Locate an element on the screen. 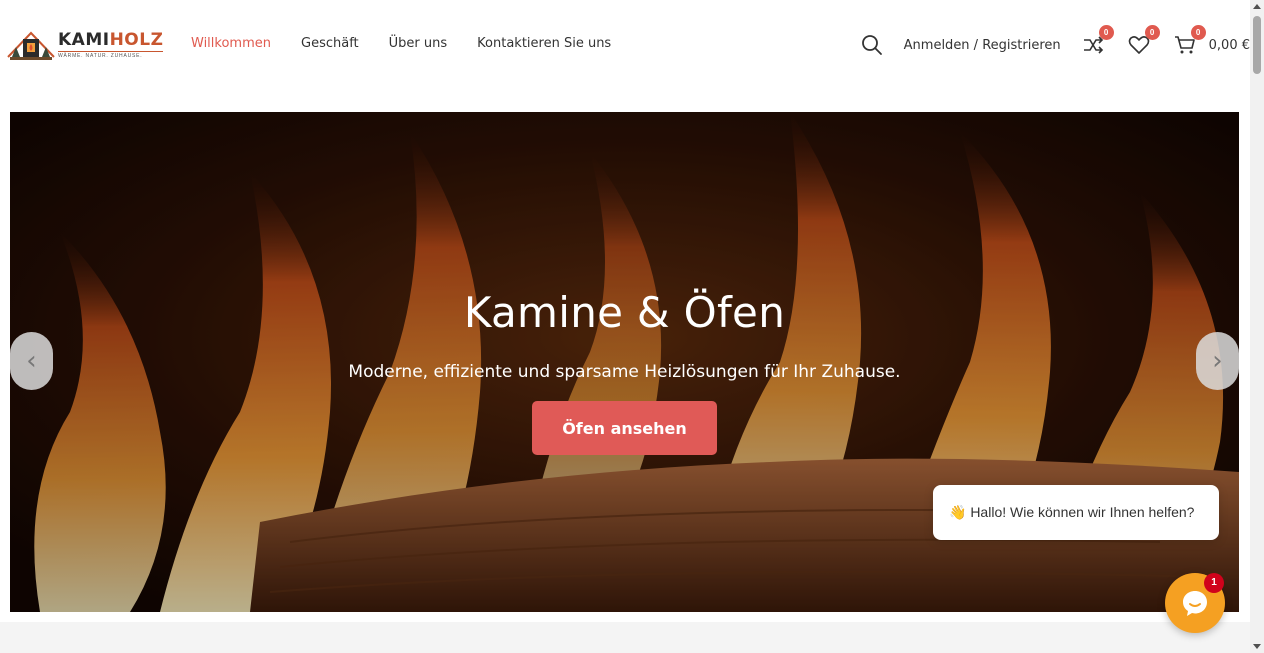  nav-item-geschaeft: Geschäft is located at coordinates (330, 43).